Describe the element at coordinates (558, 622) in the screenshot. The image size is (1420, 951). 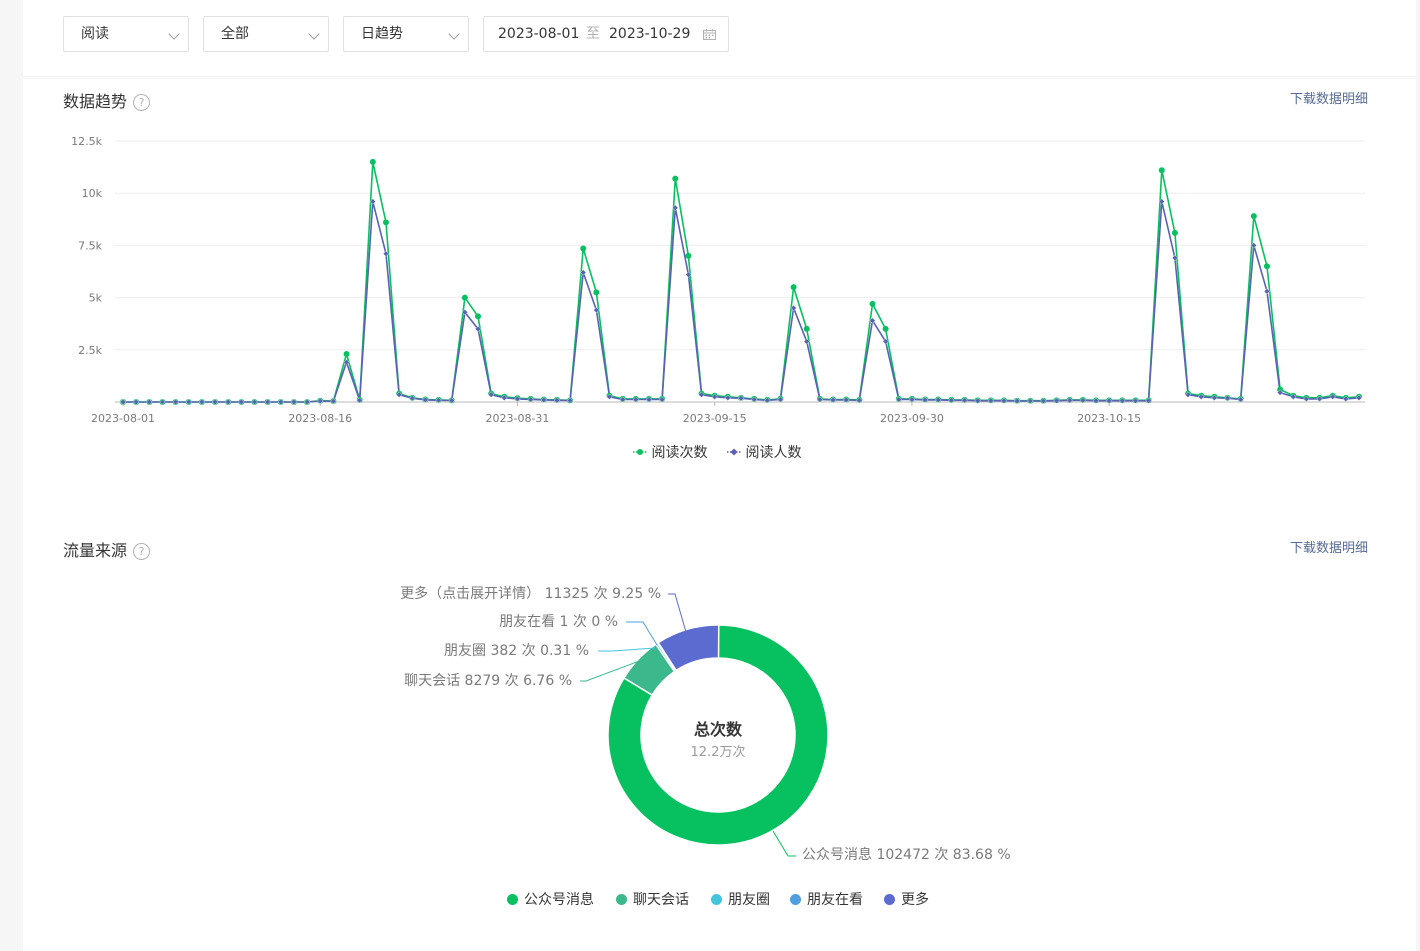
I see `slice-label-moments-watch: 朋友在看 1 次 0 %` at that location.